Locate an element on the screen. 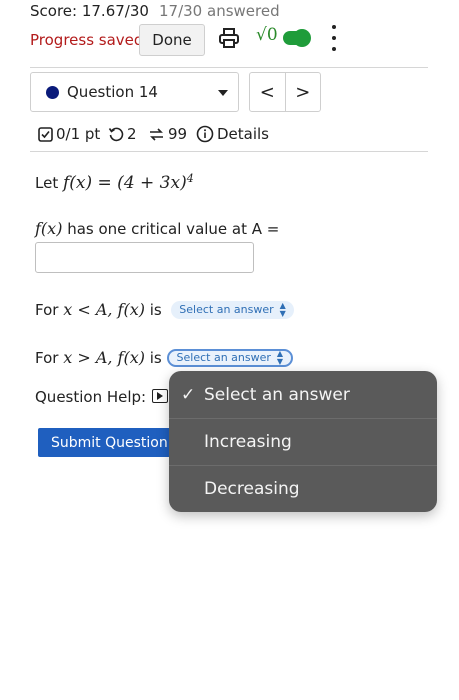  critical-function: f(x) is located at coordinates (49, 228).